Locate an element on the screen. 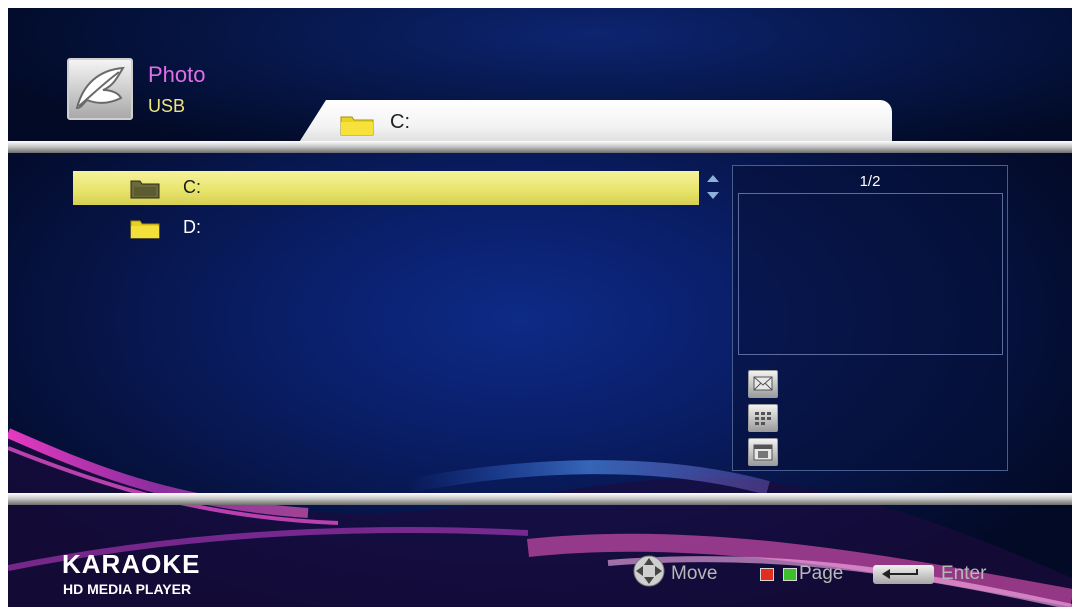 The height and width of the screenshot is (607, 1080). photo-leaf-icon is located at coordinates (100, 89).